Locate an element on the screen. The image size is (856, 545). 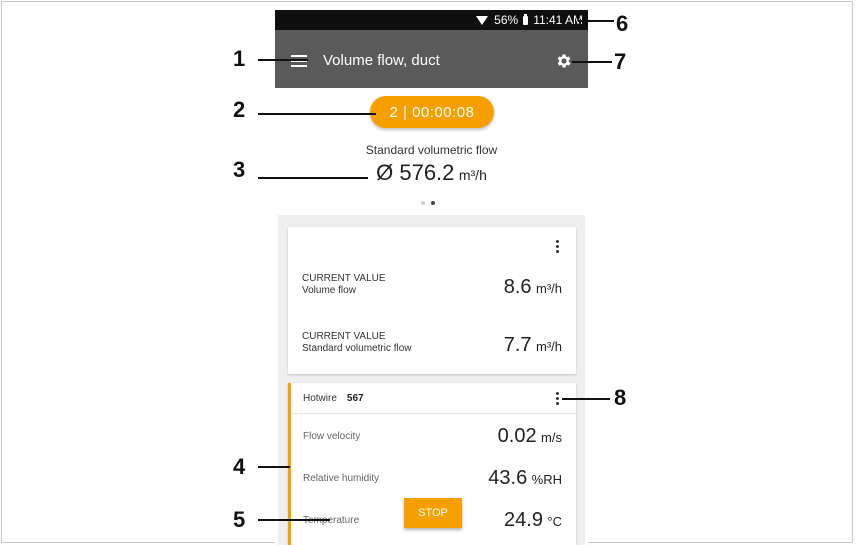
callout-number: 4 is located at coordinates (239, 466).